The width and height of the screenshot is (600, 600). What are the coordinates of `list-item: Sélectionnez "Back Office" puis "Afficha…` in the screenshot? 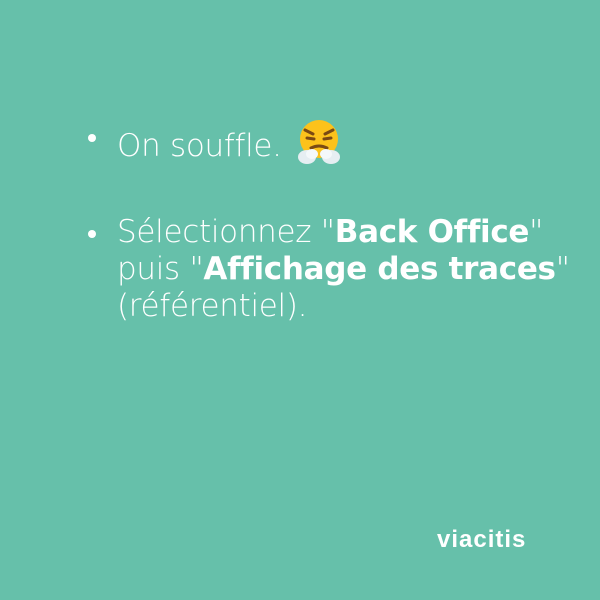 It's located at (329, 269).